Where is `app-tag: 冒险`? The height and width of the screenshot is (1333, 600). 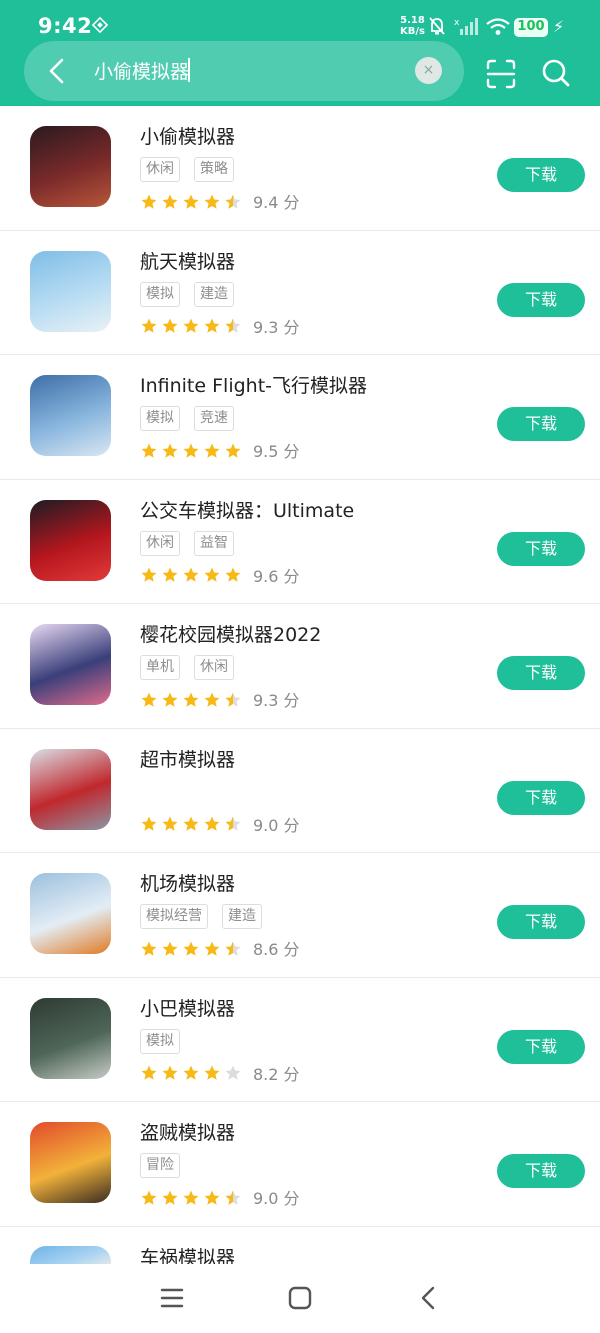 app-tag: 冒险 is located at coordinates (160, 1165).